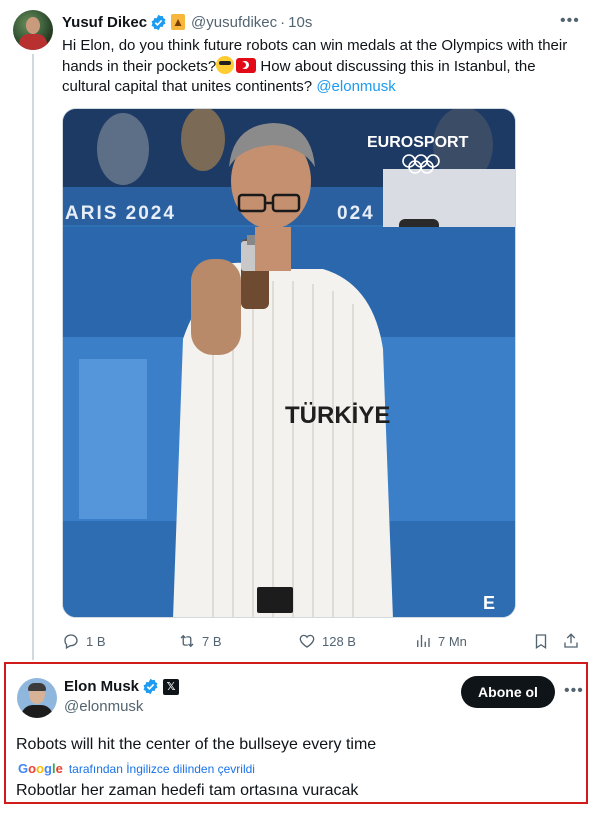 The height and width of the screenshot is (816, 596). Describe the element at coordinates (161, 768) in the screenshot. I see `translation-note-text: tarafından İngilizce dilinden çevrildi` at that location.